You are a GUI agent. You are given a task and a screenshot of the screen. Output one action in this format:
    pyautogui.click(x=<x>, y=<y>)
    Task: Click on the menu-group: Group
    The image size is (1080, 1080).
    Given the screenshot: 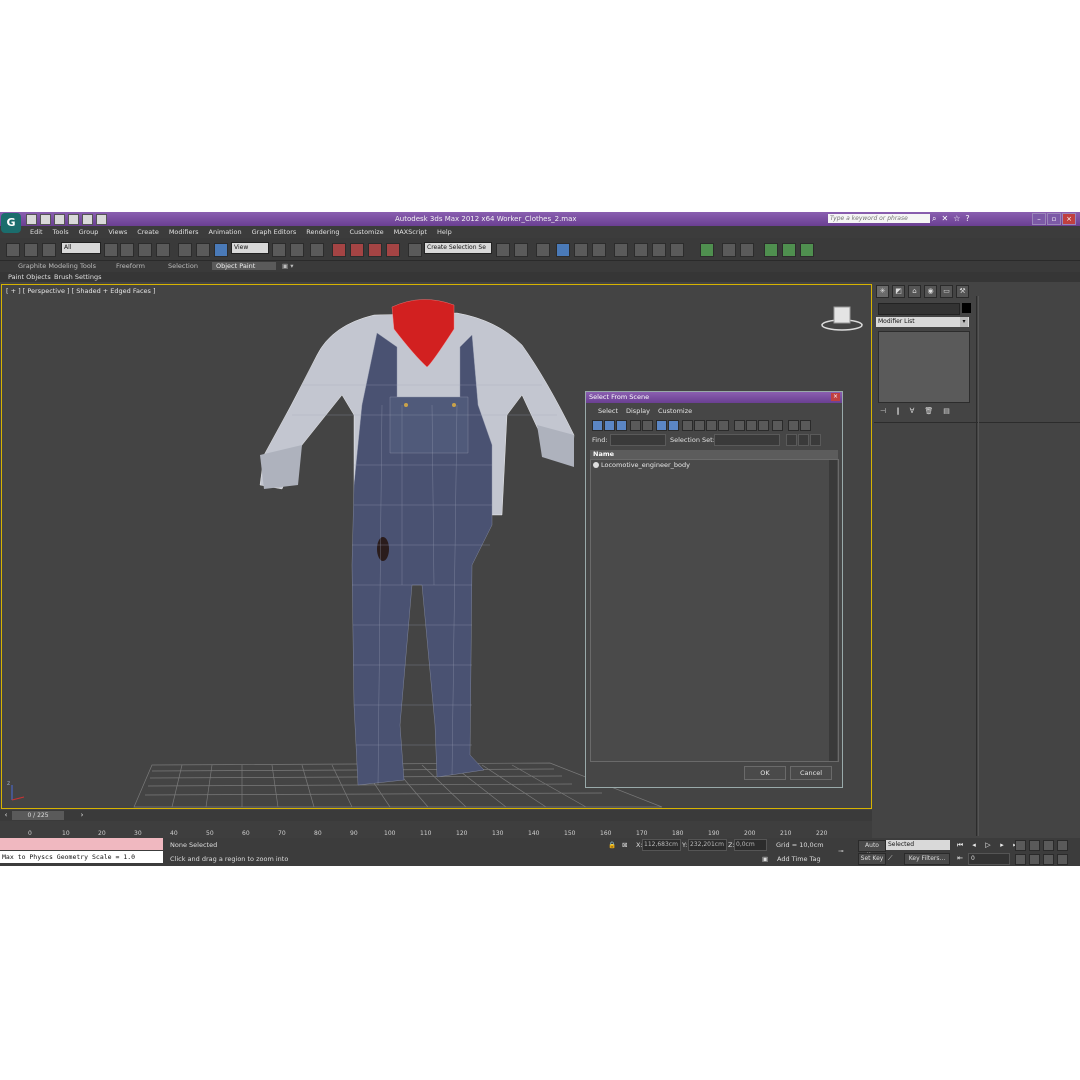 What is the action you would take?
    pyautogui.click(x=89, y=232)
    